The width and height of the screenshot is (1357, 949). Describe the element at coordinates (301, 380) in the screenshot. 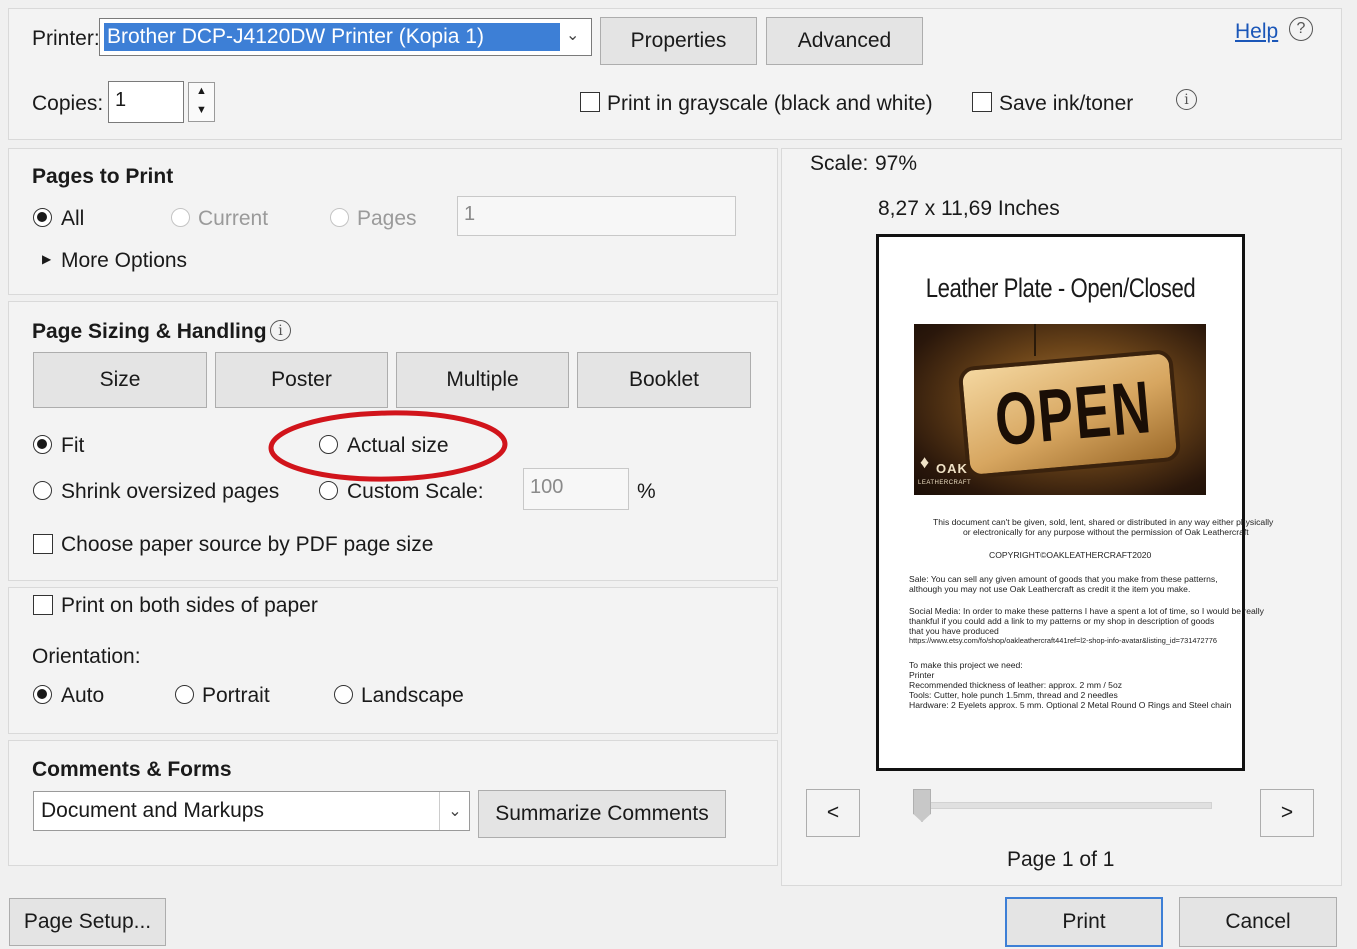

I see `tab-poster: Poster` at that location.